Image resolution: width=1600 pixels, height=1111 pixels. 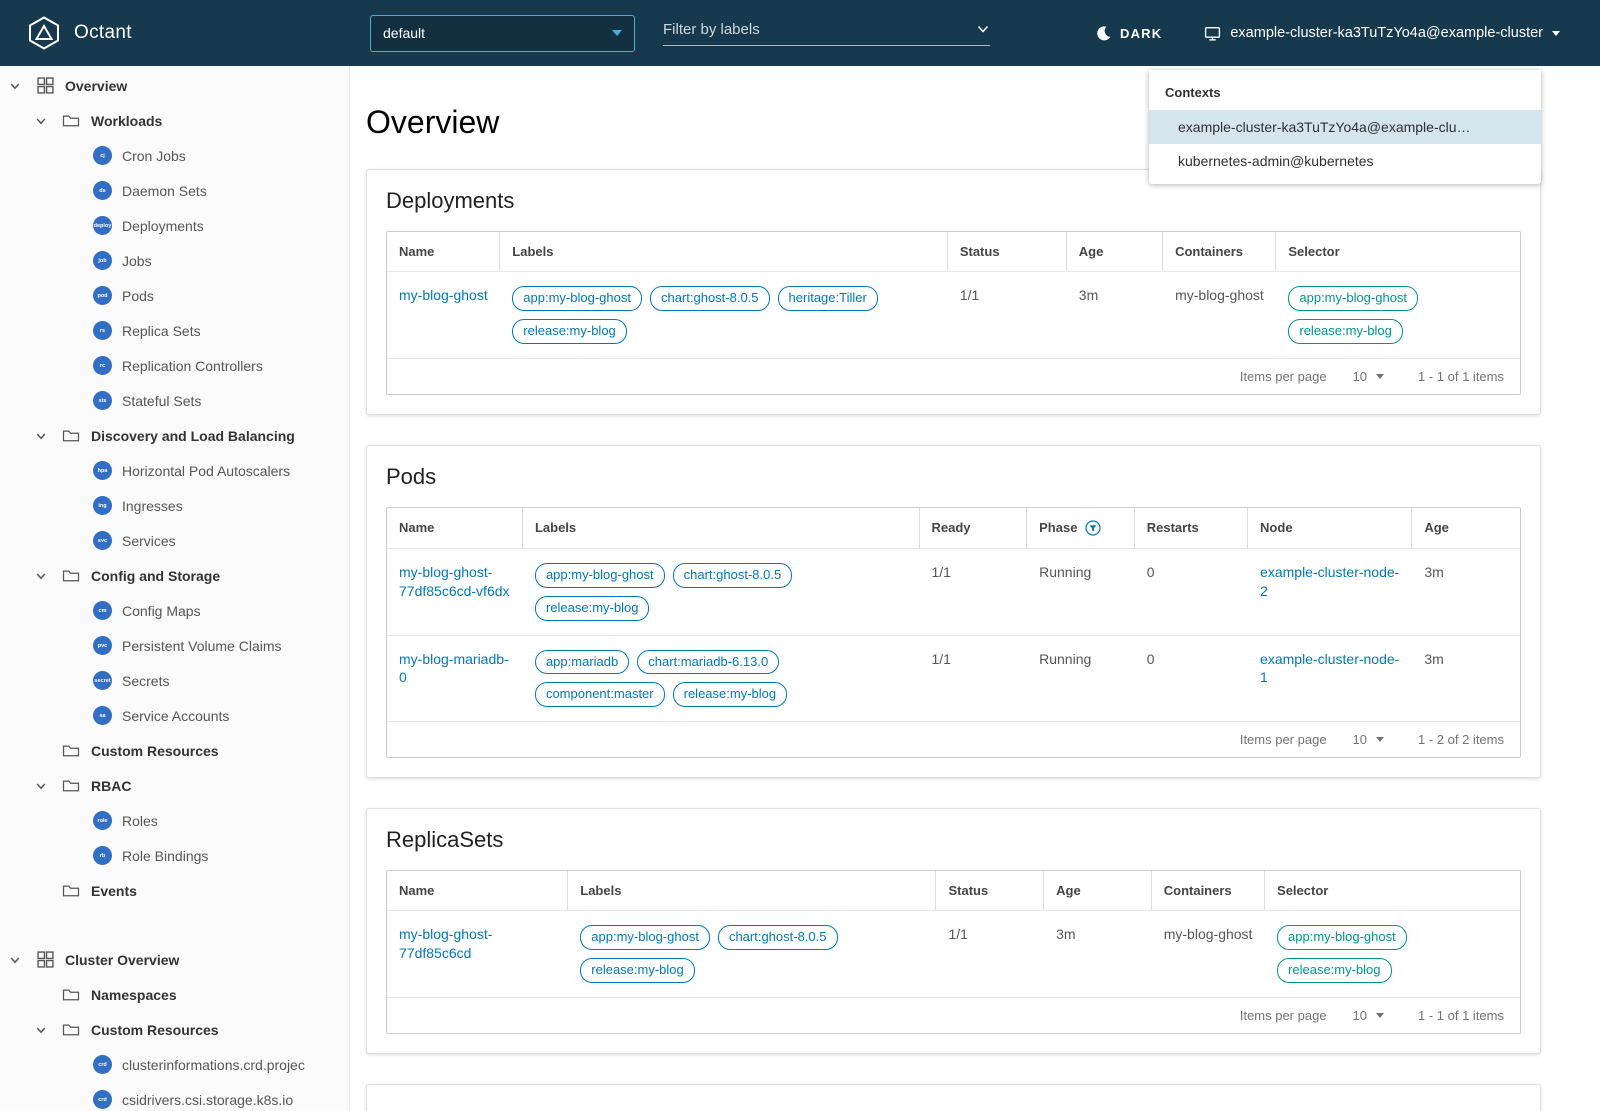 What do you see at coordinates (1303, 891) in the screenshot?
I see `column-header-label: Selector` at bounding box center [1303, 891].